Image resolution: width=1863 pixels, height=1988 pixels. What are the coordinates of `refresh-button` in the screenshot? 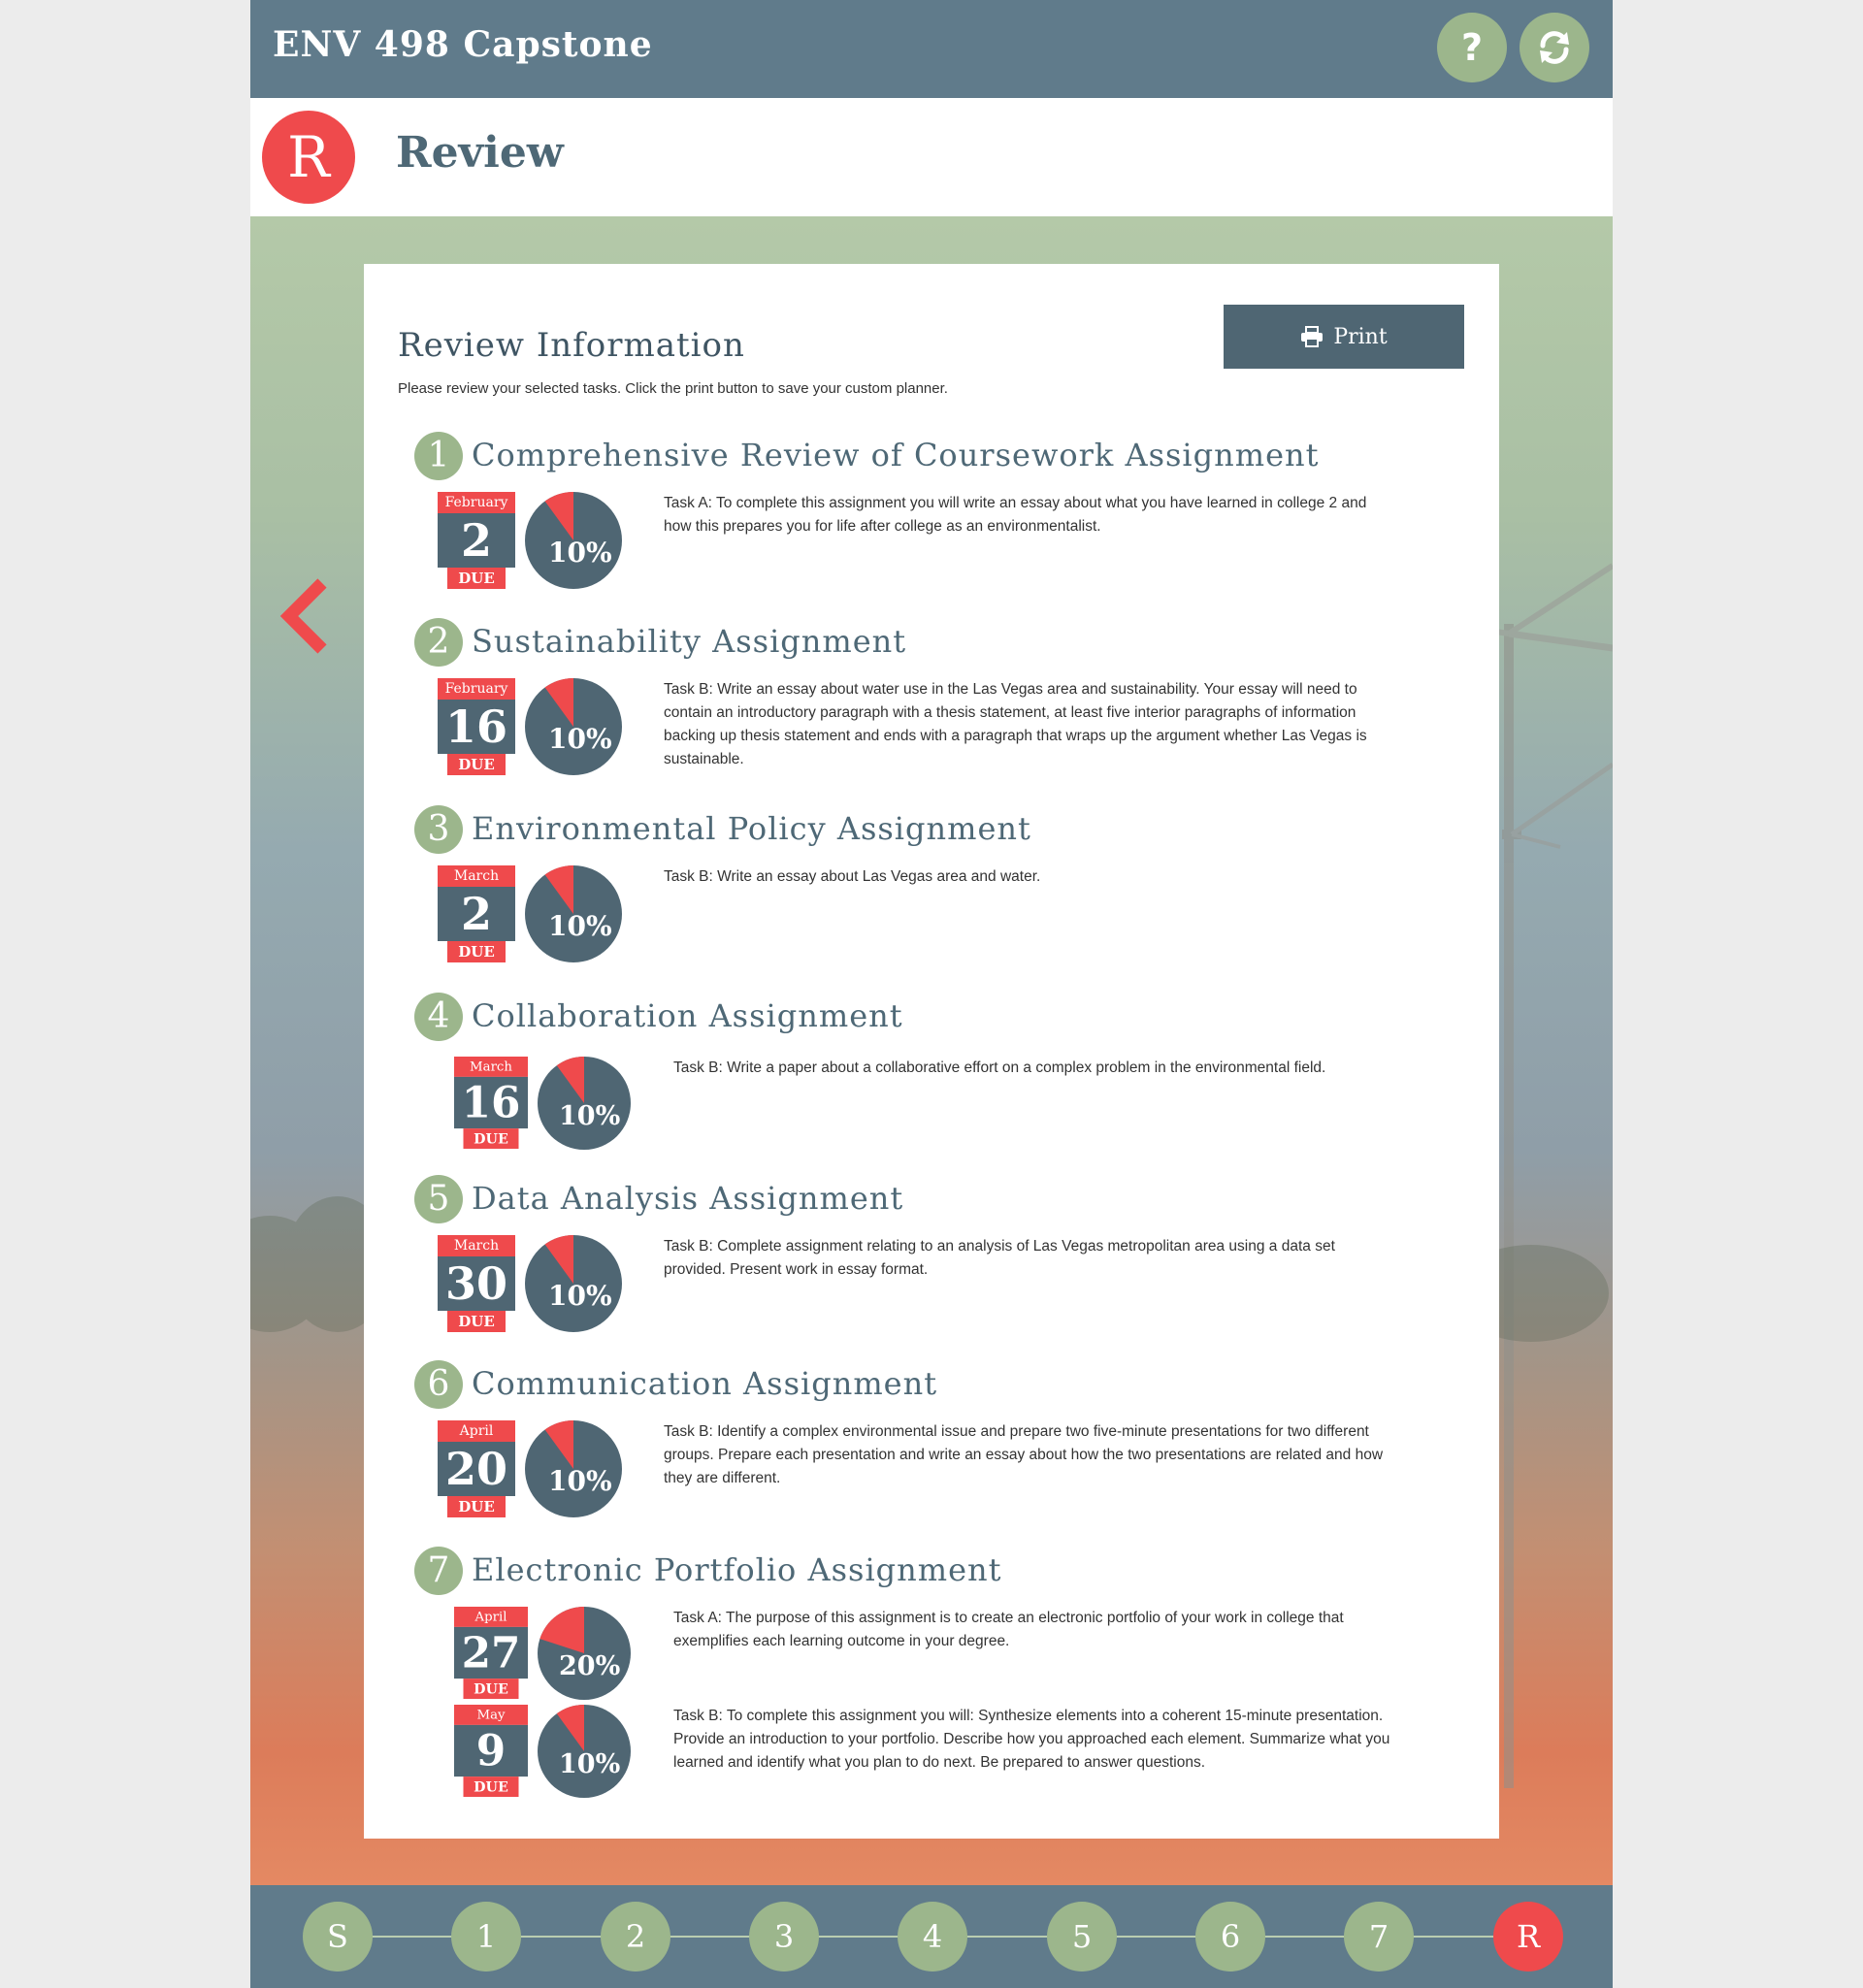 It's located at (1554, 48).